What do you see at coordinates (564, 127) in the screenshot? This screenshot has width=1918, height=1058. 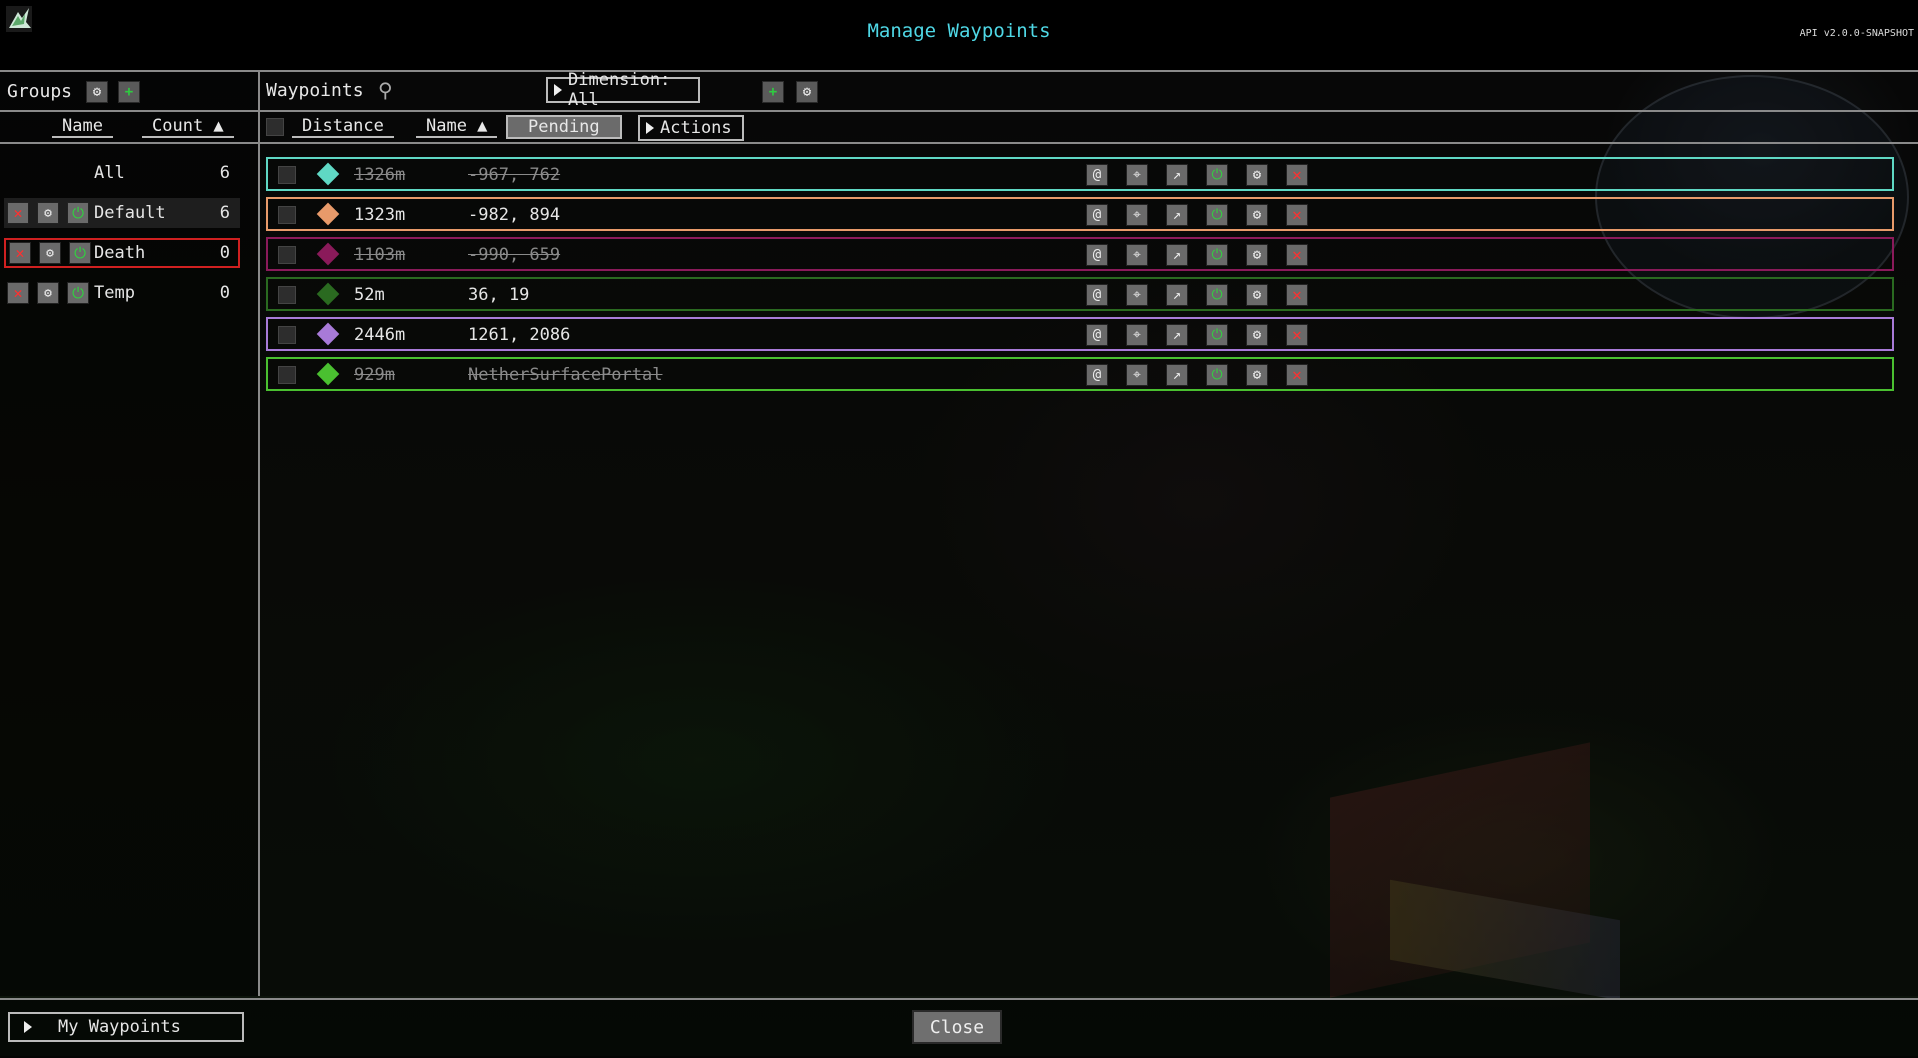 I see `pending-button: Pending` at bounding box center [564, 127].